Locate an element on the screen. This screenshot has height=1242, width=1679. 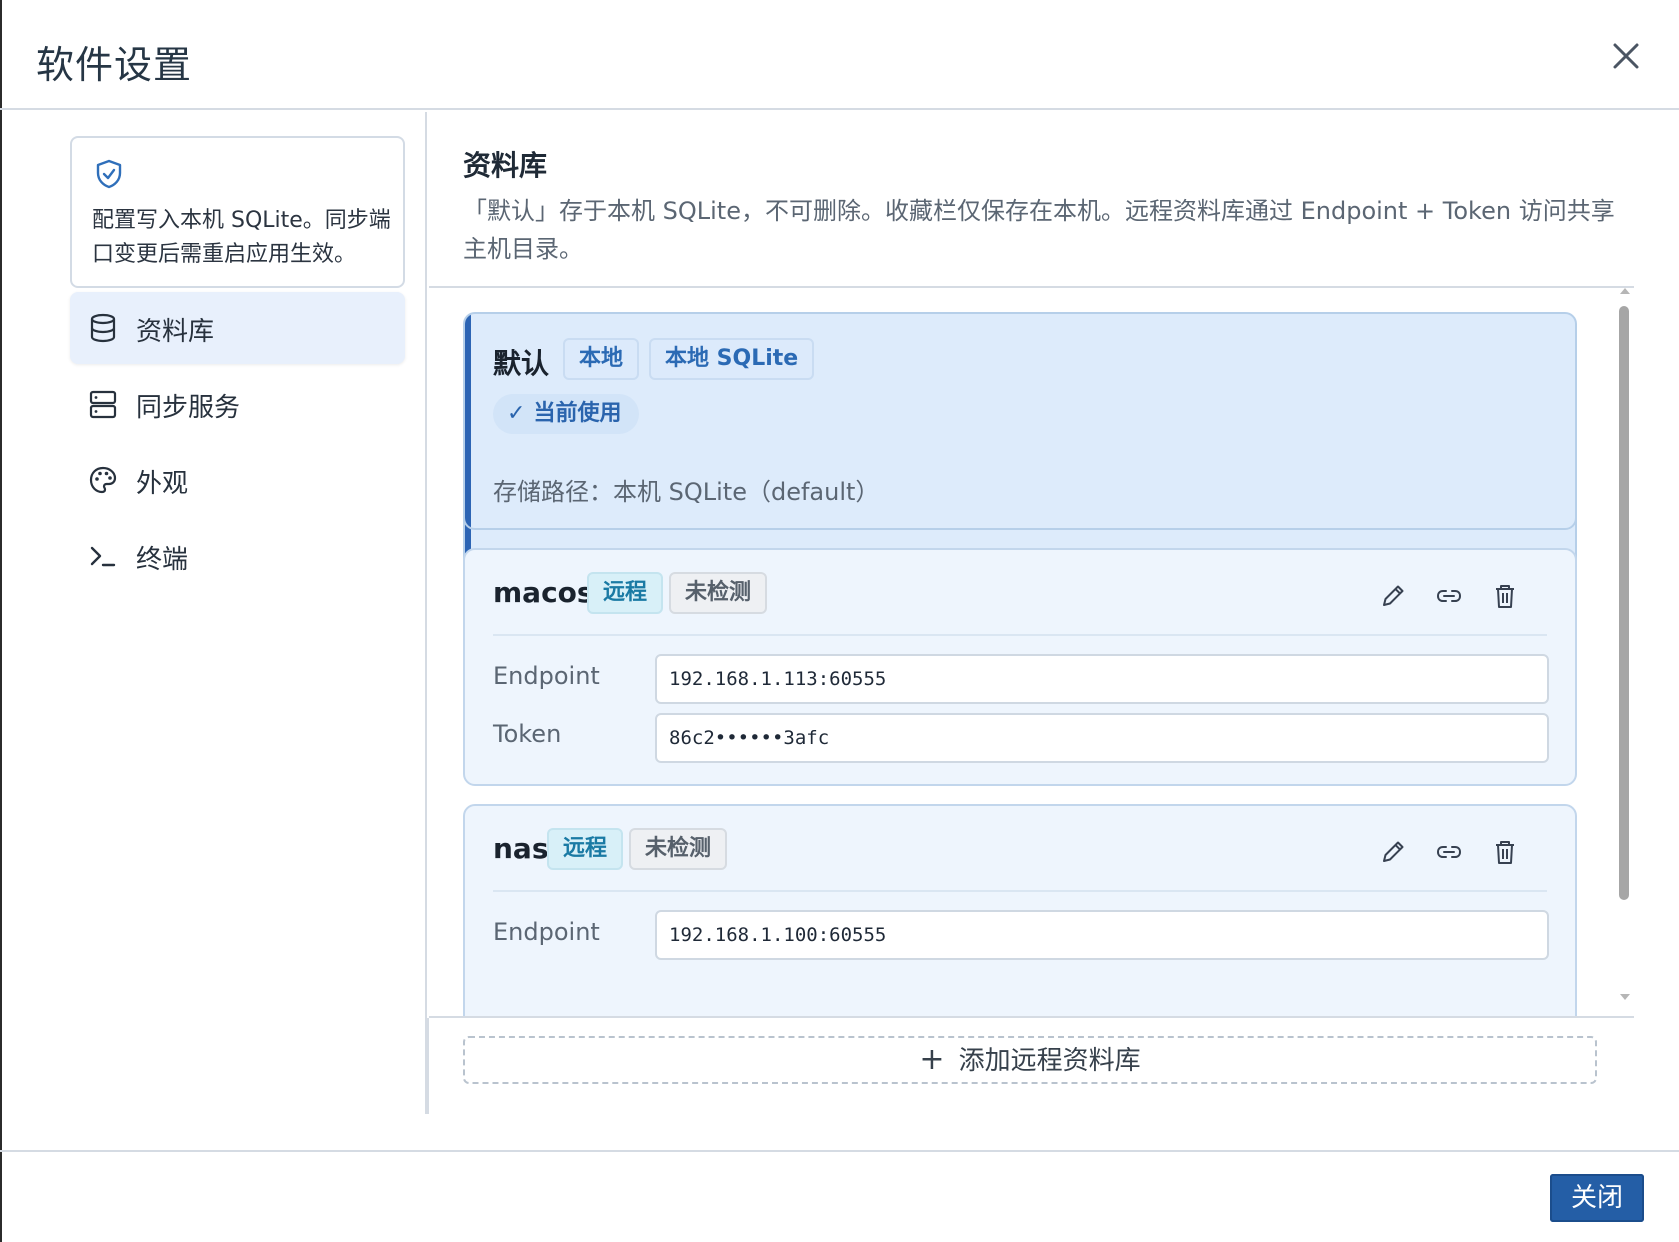
sidebar-item-appearance: 外观 is located at coordinates (237, 480).